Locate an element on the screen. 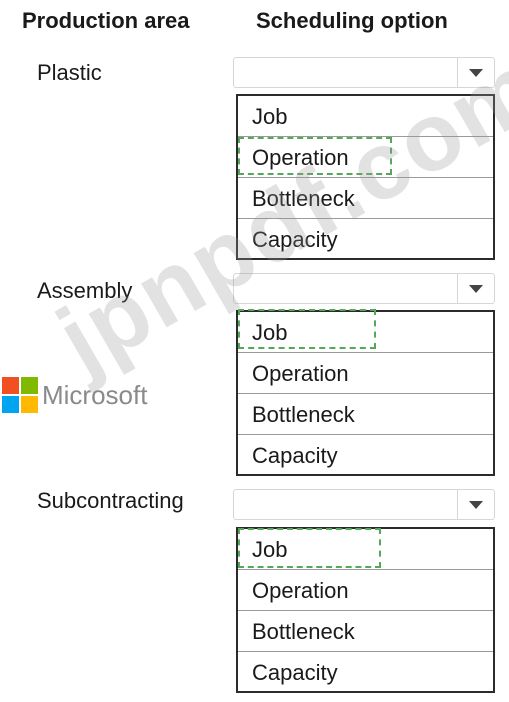  options-list-subcontracting: Job Operation Bottleneck Capacity is located at coordinates (365, 610).